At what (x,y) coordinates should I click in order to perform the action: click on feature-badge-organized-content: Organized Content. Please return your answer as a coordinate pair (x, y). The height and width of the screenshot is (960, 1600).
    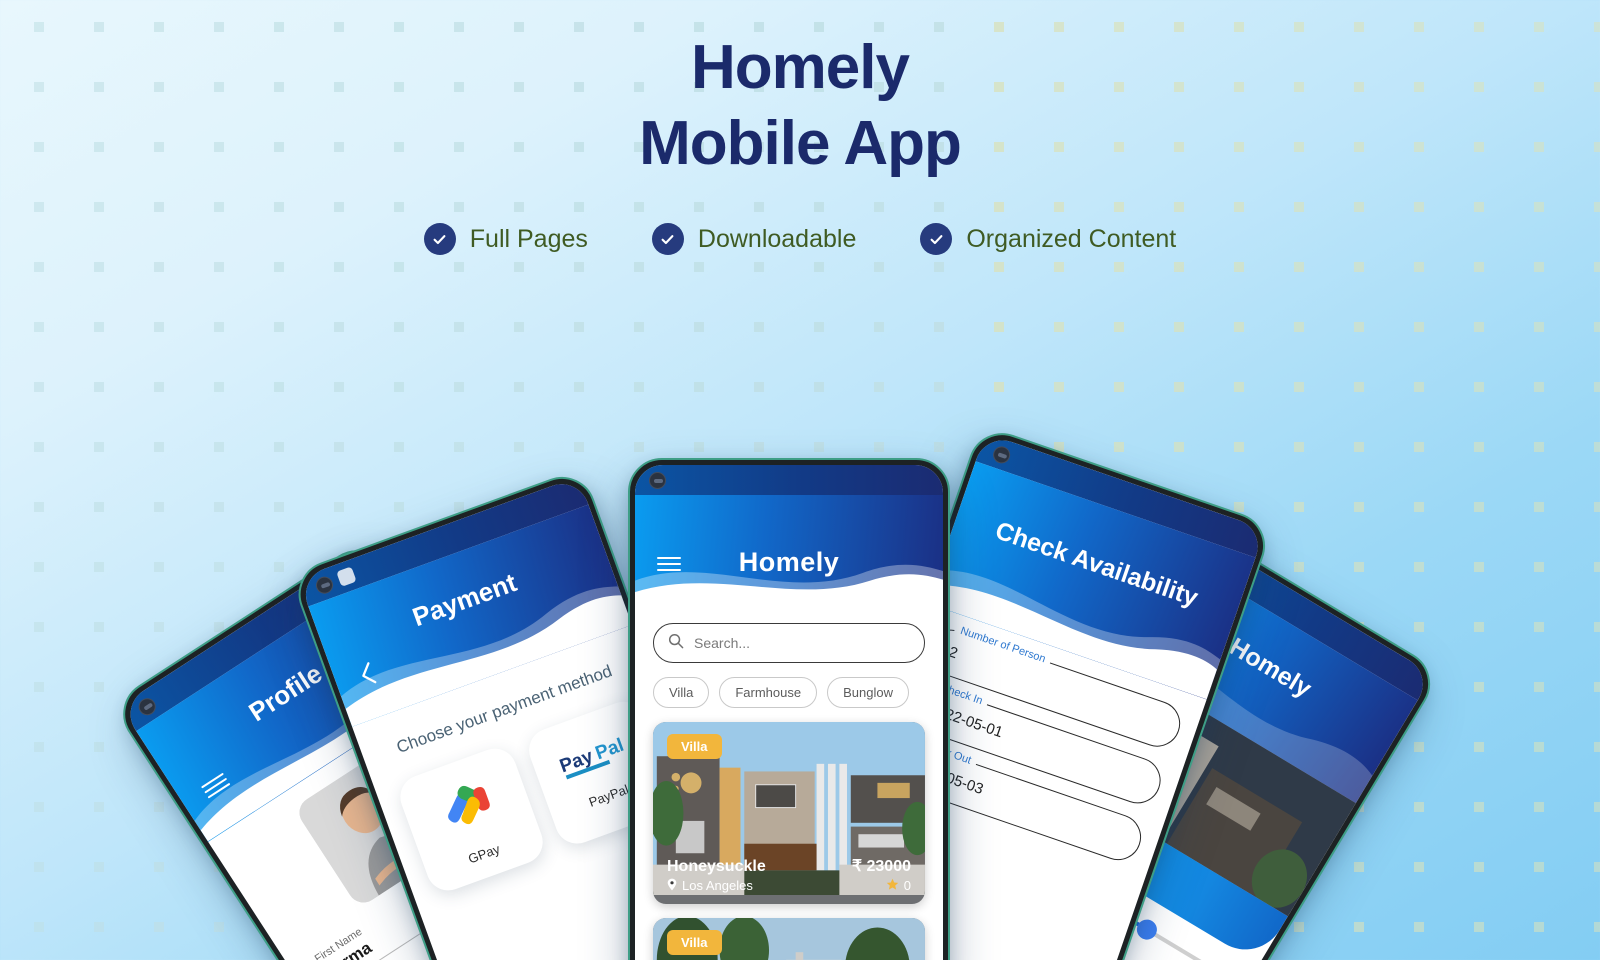
    Looking at the image, I should click on (1048, 239).